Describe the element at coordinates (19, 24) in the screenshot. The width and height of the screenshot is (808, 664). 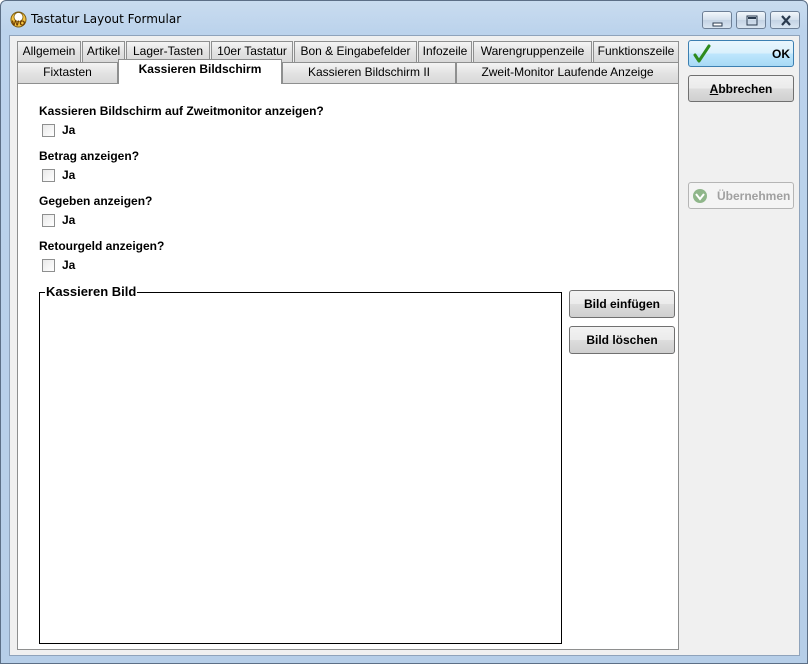
I see `svg-text: WO` at that location.